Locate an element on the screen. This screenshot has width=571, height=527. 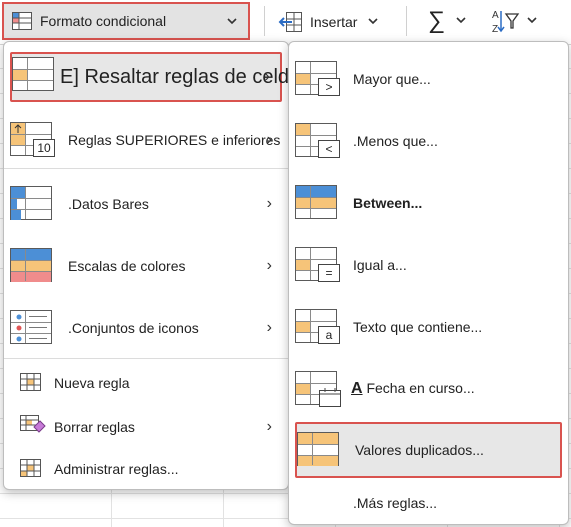
top-ten-badge: 10 is located at coordinates (44, 148).